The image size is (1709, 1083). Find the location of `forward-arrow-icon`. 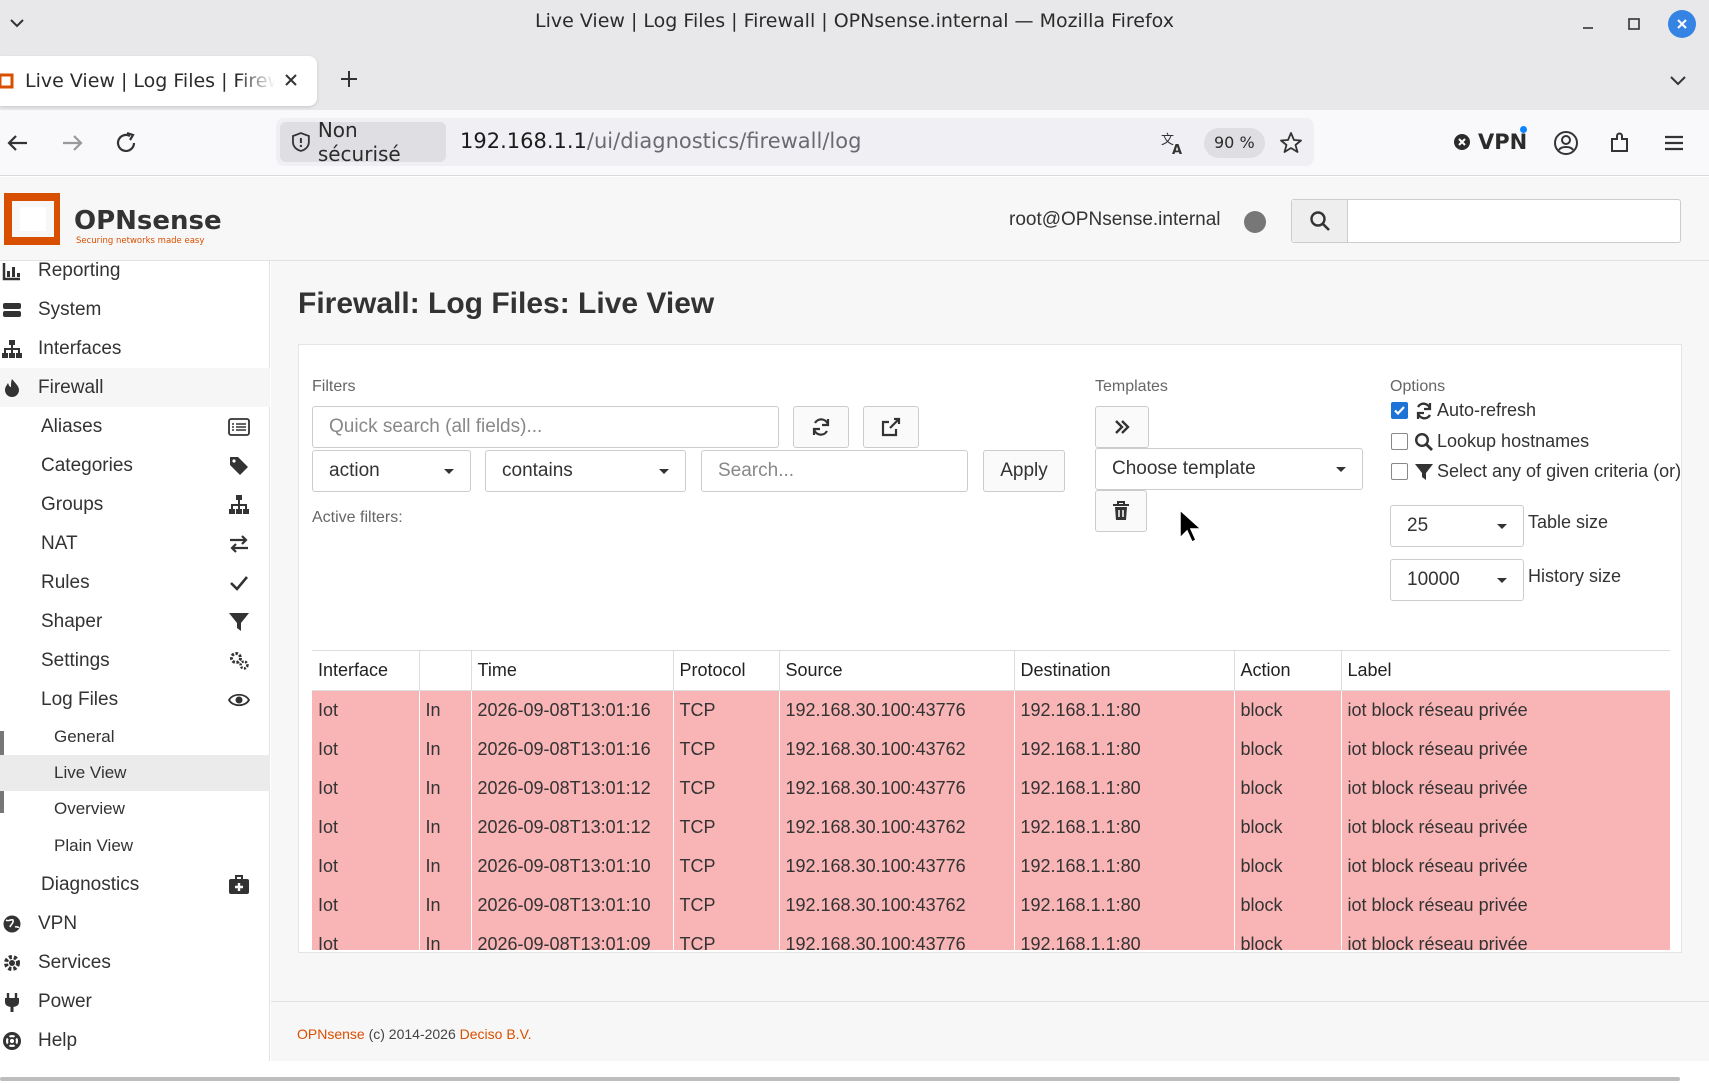

forward-arrow-icon is located at coordinates (72, 143).